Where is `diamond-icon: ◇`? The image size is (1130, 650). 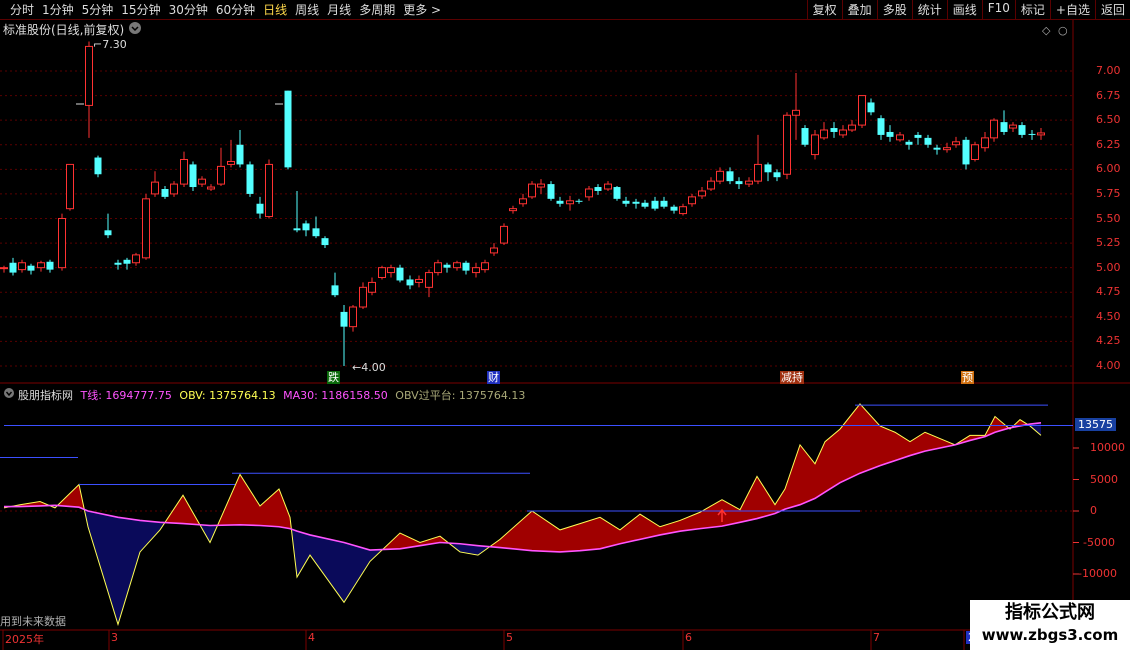
diamond-icon: ◇ is located at coordinates (1046, 30).